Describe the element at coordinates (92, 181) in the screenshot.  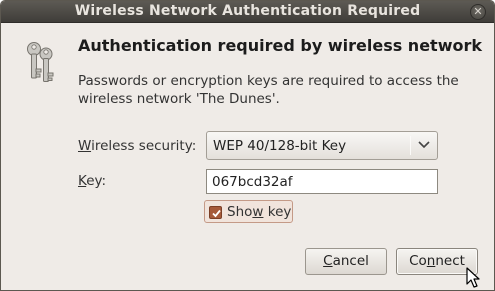
I see `key-label: Key:` at that location.